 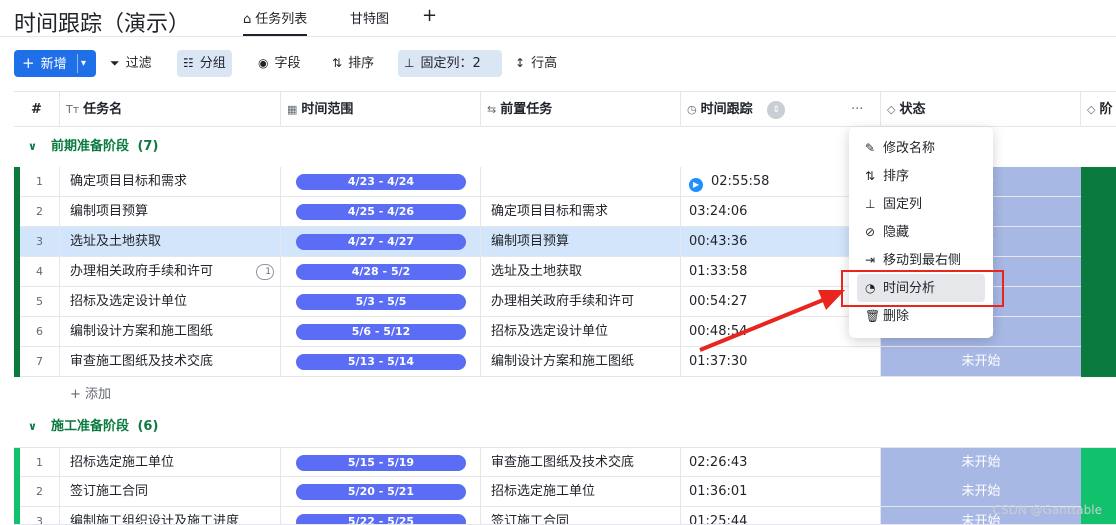 I want to click on group-icon: ☷, so click(x=188, y=63).